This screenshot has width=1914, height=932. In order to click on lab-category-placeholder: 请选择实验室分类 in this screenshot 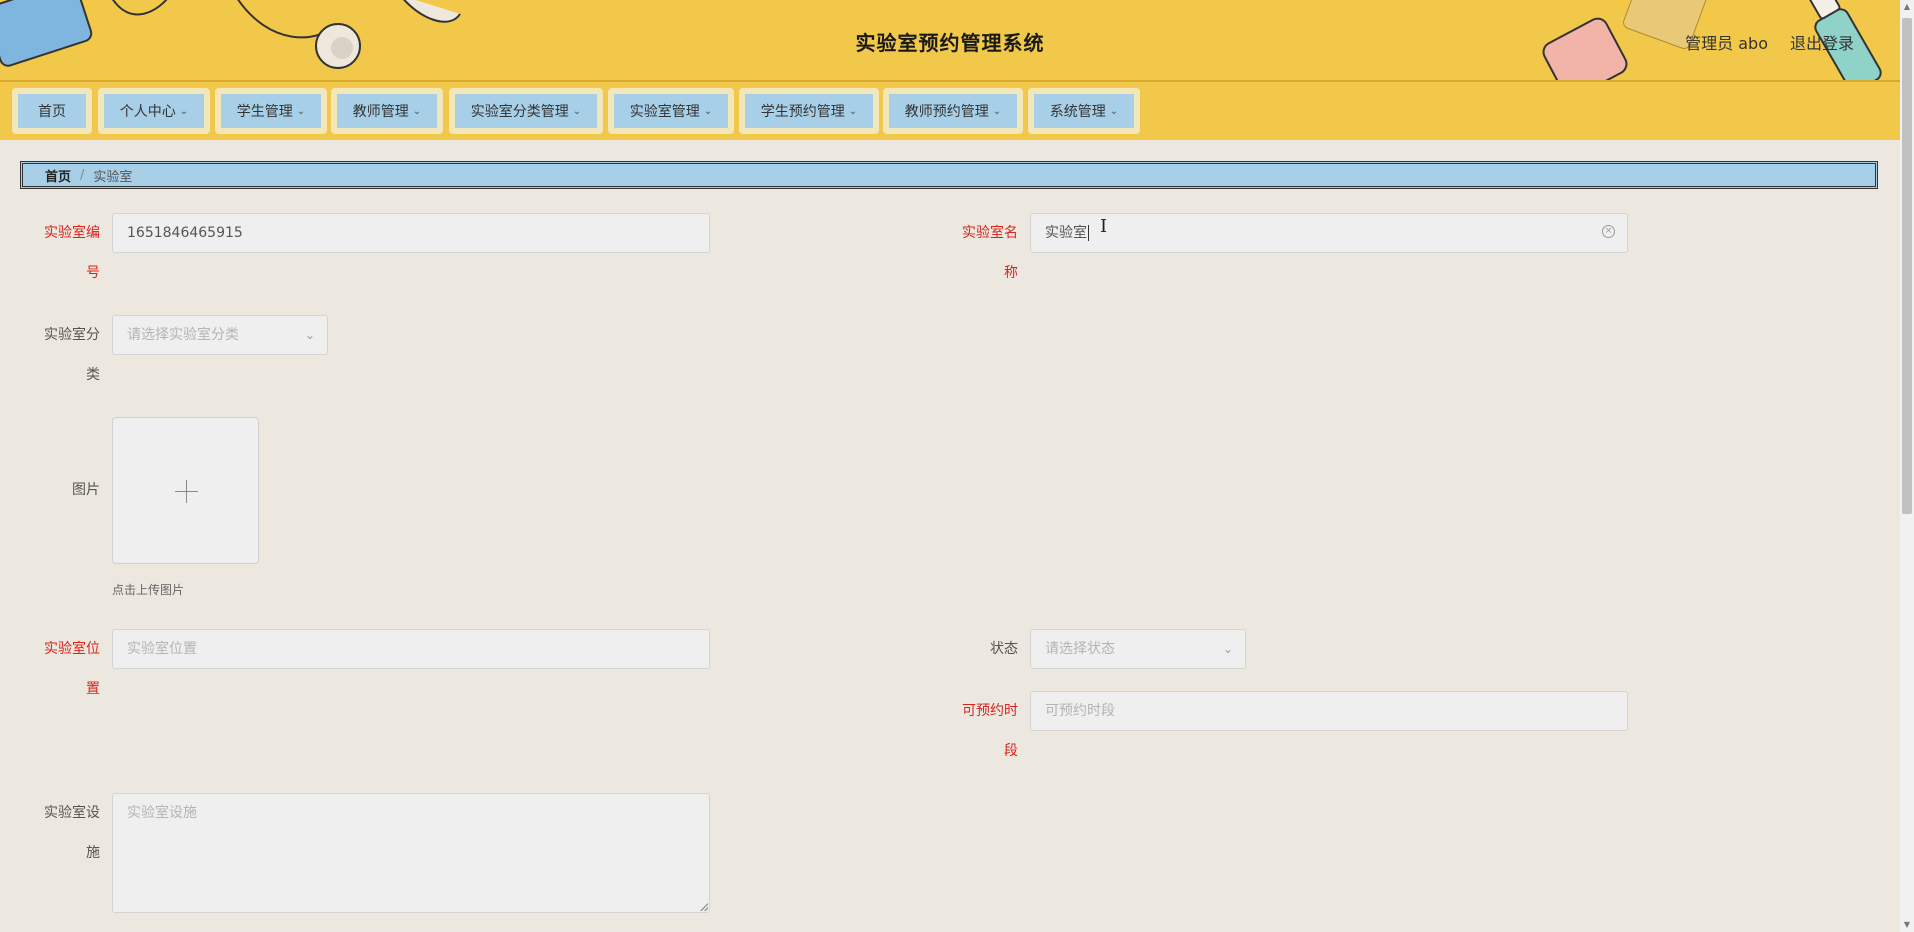, I will do `click(183, 335)`.